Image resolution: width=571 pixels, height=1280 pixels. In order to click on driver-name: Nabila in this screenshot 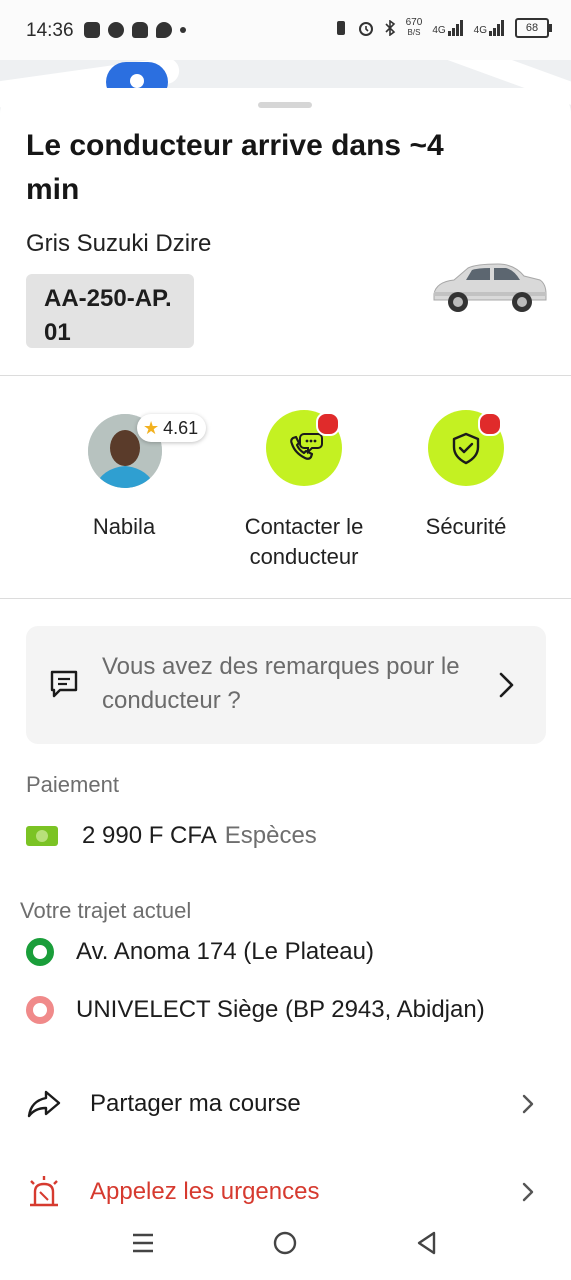, I will do `click(124, 526)`.